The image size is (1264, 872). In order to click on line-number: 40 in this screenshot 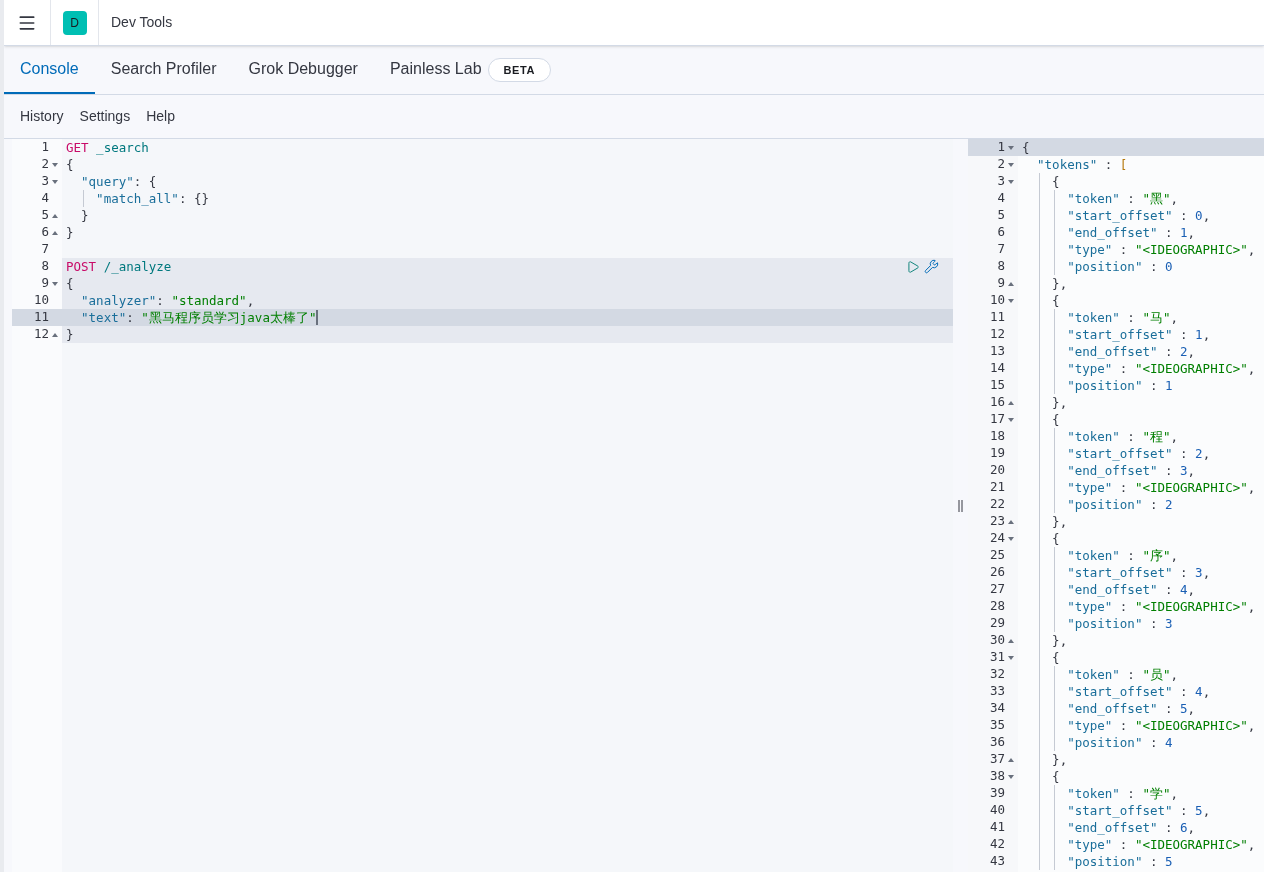, I will do `click(997, 810)`.